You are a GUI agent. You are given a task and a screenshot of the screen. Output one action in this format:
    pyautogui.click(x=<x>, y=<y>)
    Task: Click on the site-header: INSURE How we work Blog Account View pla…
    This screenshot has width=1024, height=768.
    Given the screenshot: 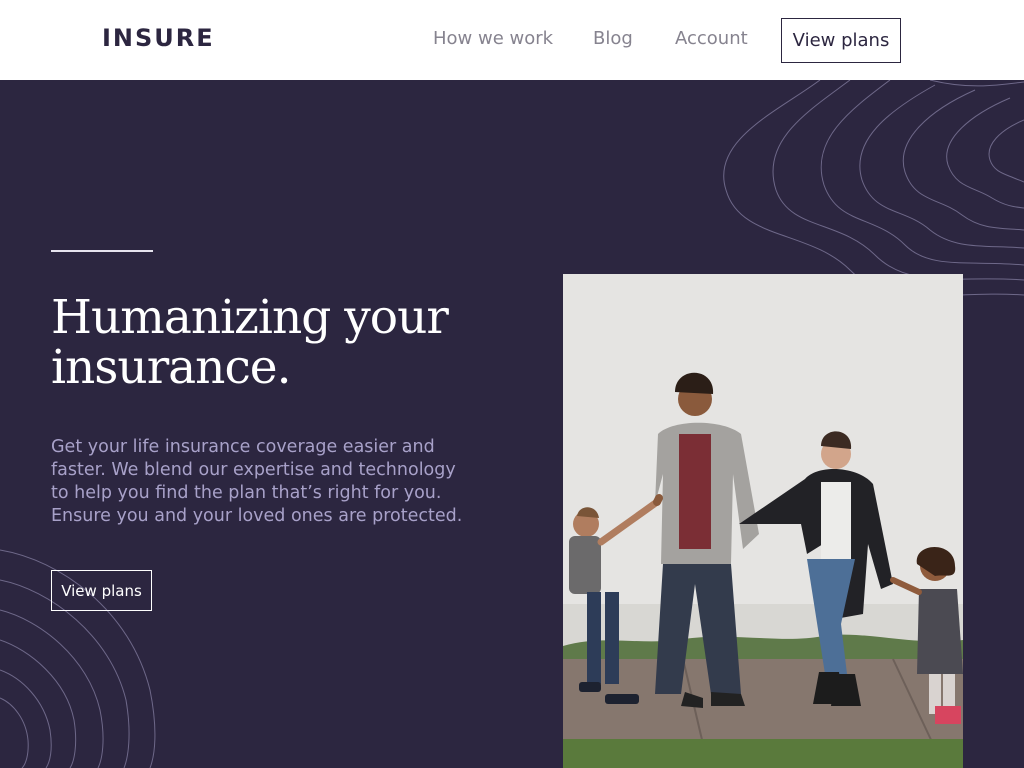 What is the action you would take?
    pyautogui.click(x=512, y=40)
    